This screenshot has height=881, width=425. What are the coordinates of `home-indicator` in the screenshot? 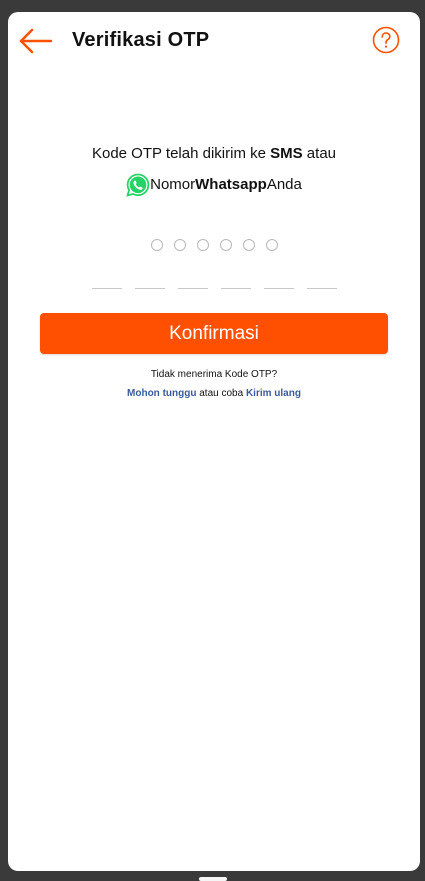 It's located at (213, 879).